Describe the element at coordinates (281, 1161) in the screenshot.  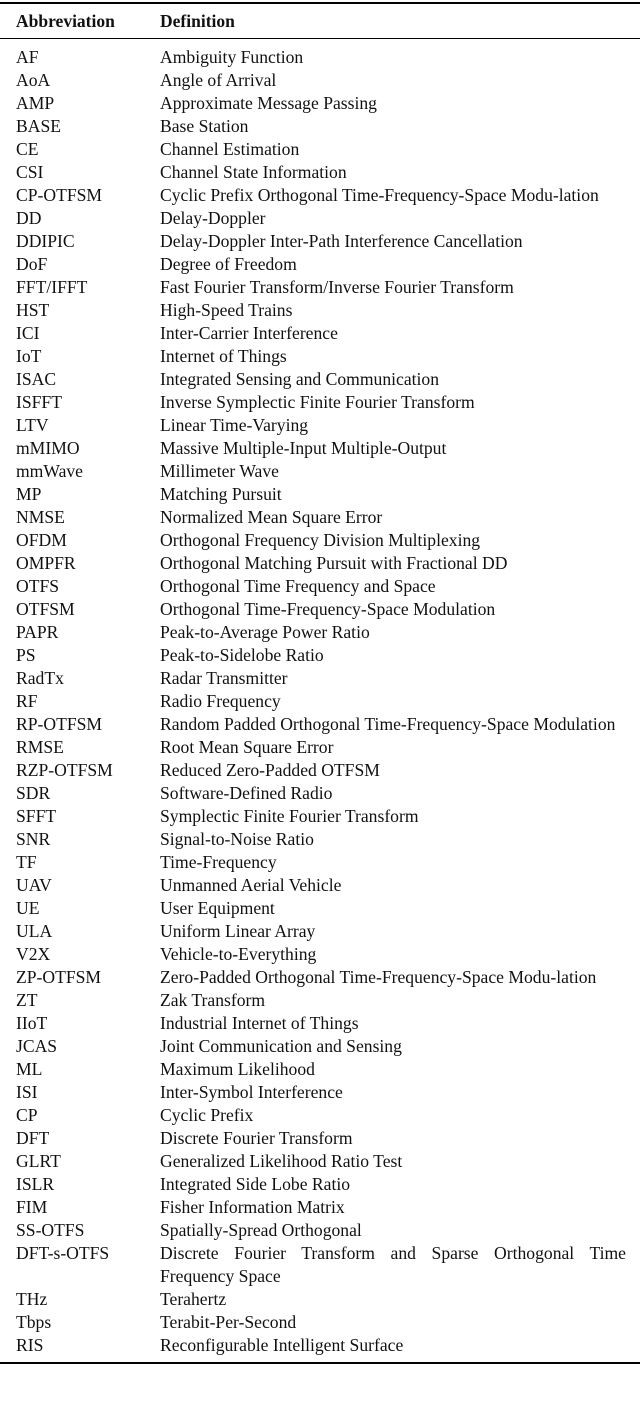
I see `definition-cell: Generalized Likelihood Ratio Test` at that location.